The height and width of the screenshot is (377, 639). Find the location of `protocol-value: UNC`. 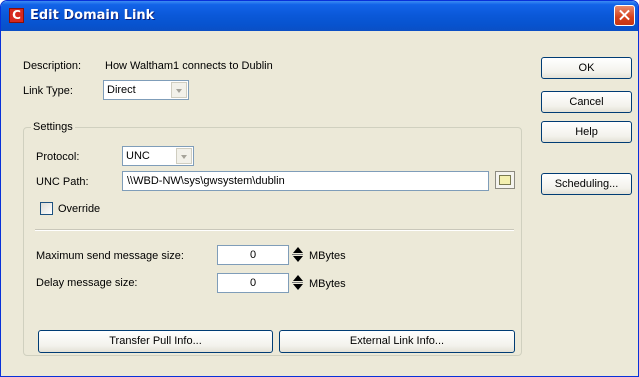

protocol-value: UNC is located at coordinates (138, 156).